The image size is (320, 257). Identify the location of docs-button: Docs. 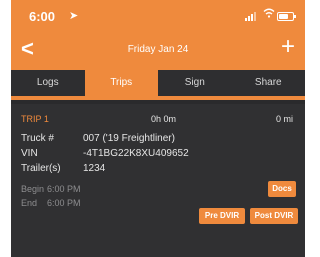
(282, 189).